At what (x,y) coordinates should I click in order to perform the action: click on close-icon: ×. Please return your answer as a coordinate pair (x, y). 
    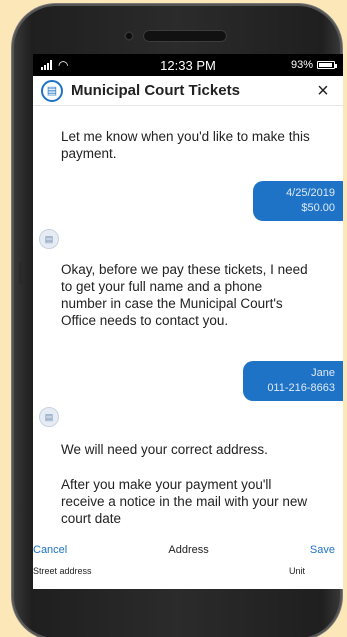
    Looking at the image, I should click on (323, 91).